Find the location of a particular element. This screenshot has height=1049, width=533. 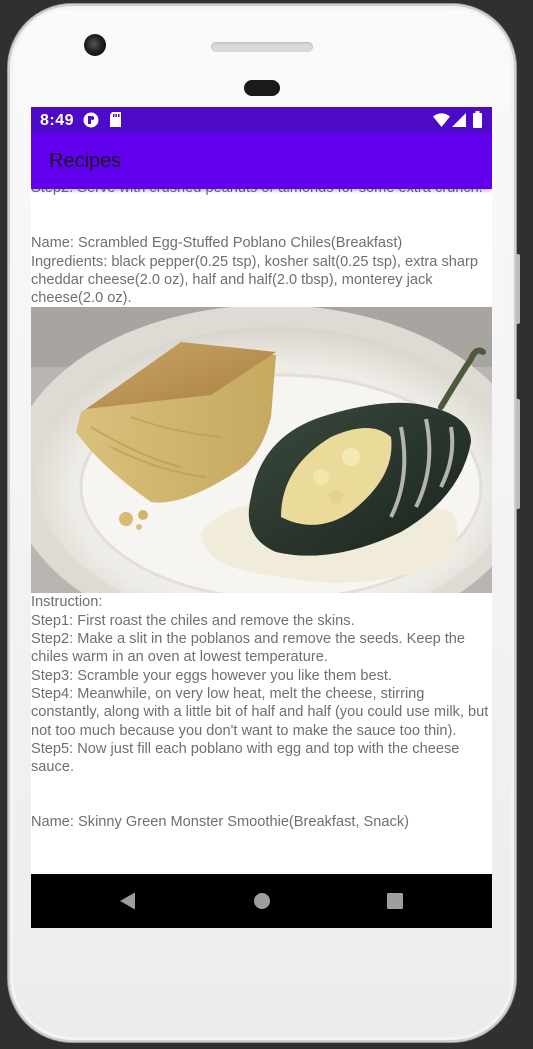

front-camera is located at coordinates (95, 45).